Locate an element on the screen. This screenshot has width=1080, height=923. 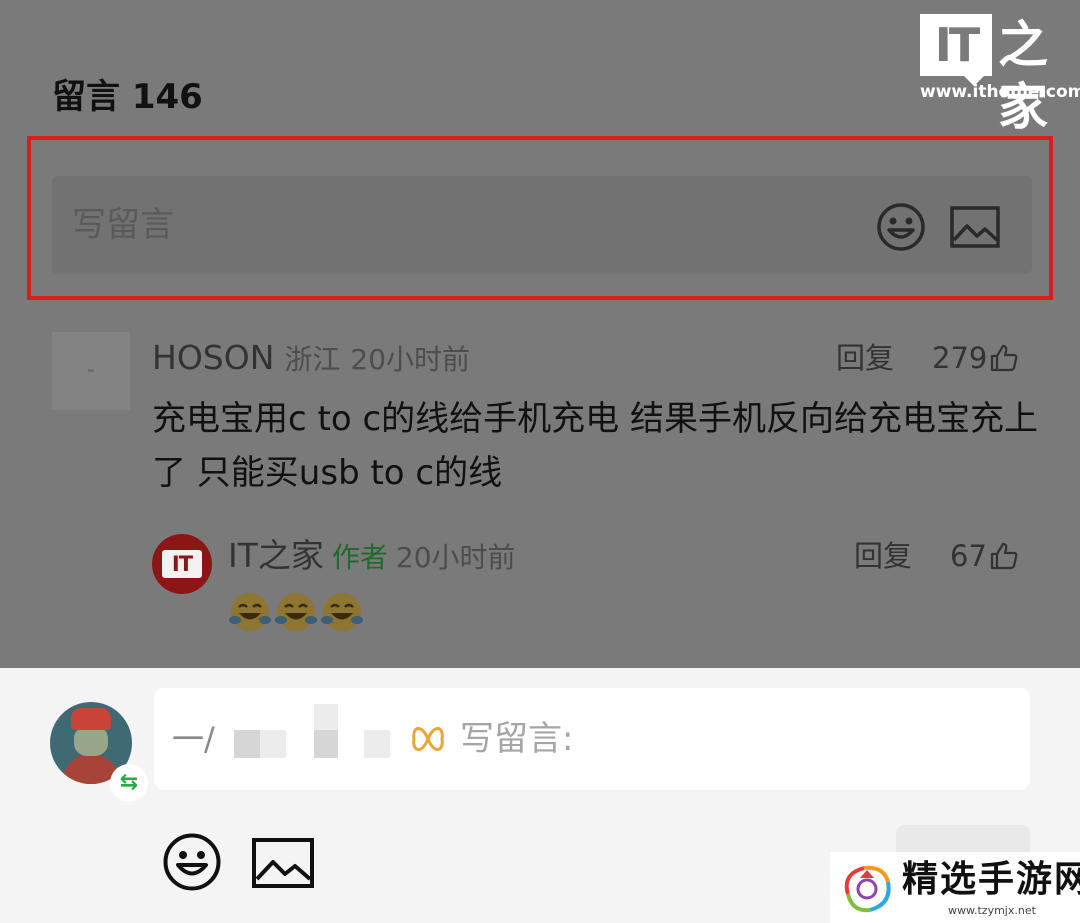
input-nickname-prefix: 一/ is located at coordinates (193, 739).